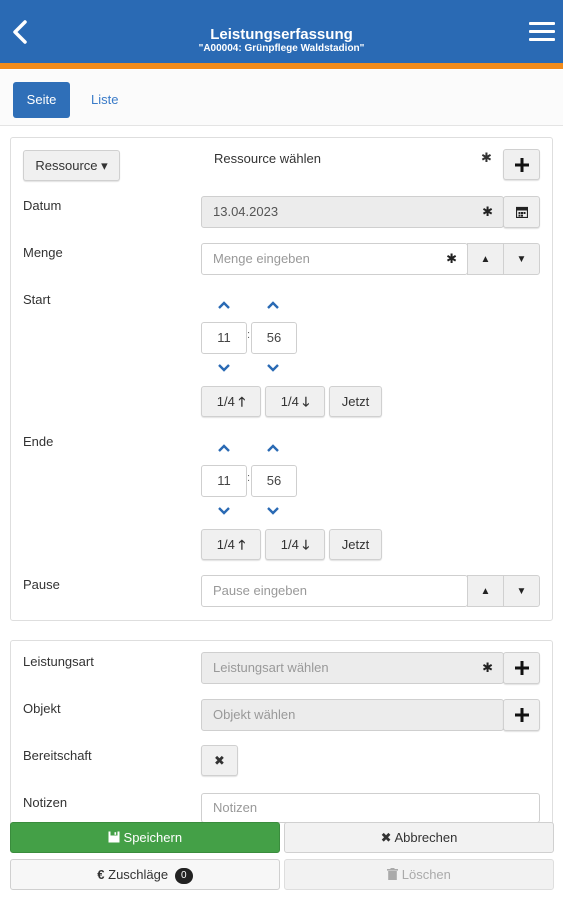 This screenshot has height=900, width=563. What do you see at coordinates (352, 715) in the screenshot?
I see `objekt-input: Objekt wählen` at bounding box center [352, 715].